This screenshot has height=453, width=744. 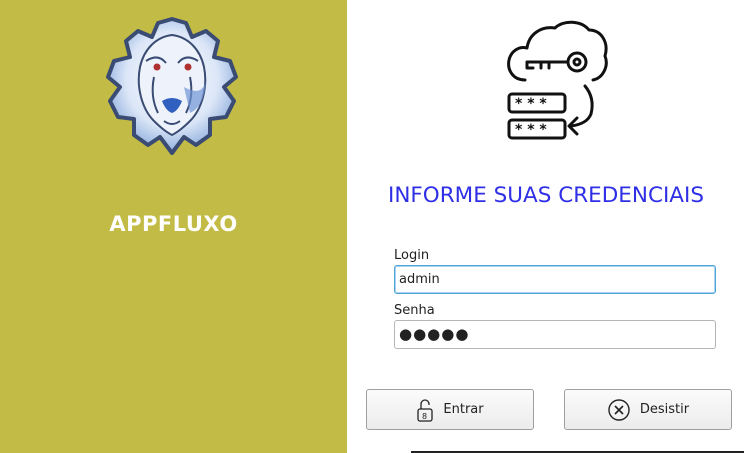 I want to click on app-name: APPFLUXO, so click(x=173, y=224).